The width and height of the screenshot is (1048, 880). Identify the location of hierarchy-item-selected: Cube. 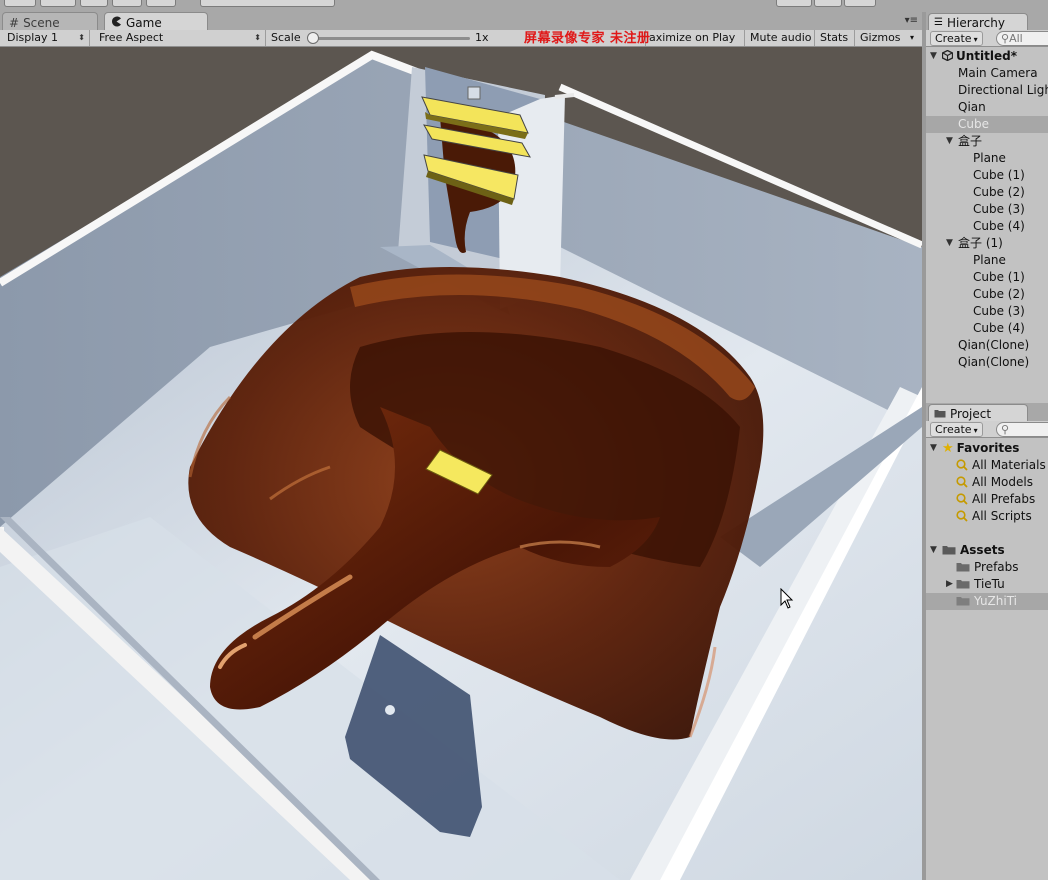
(987, 124).